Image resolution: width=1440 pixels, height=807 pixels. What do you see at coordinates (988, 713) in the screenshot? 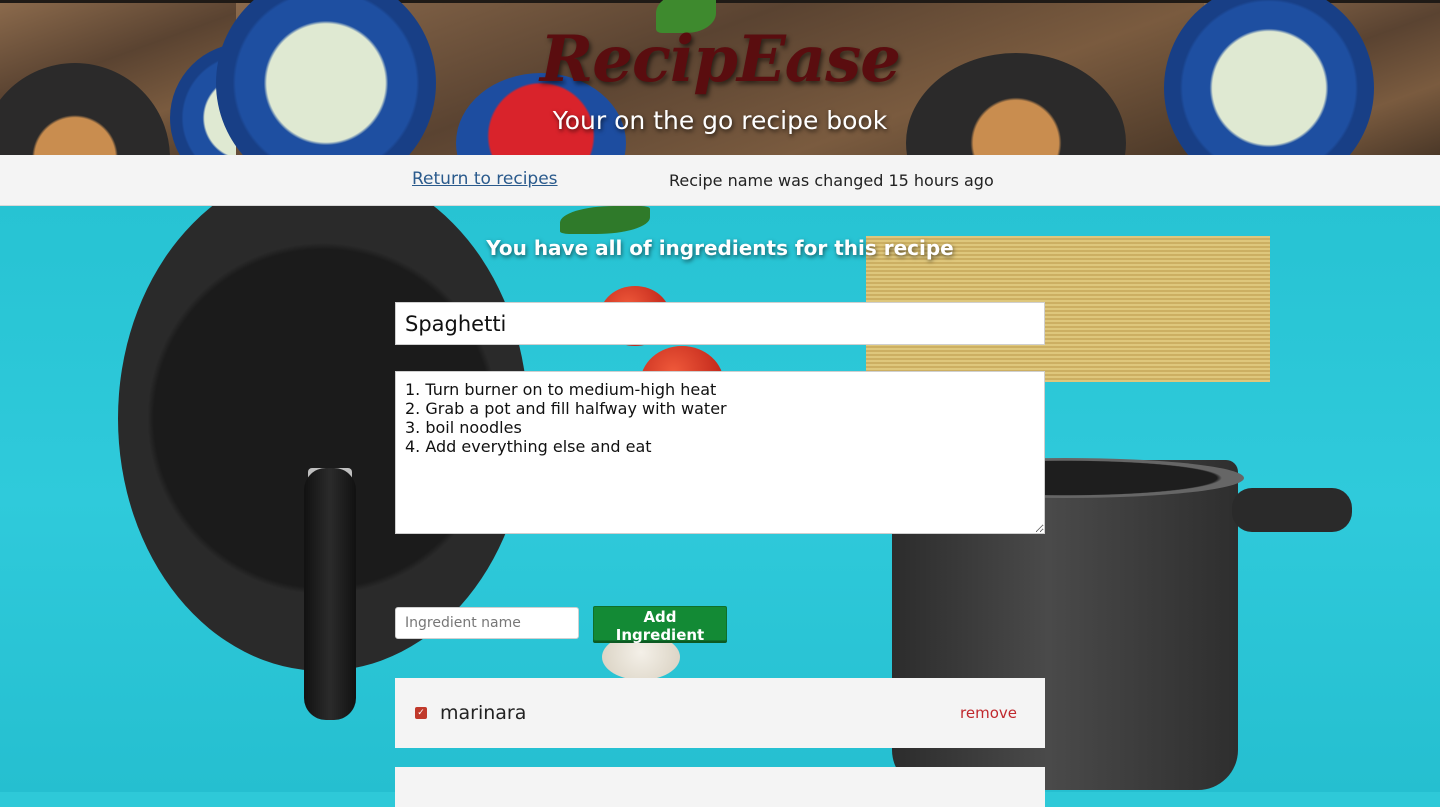
I see `remove-ingredient-link: remove` at bounding box center [988, 713].